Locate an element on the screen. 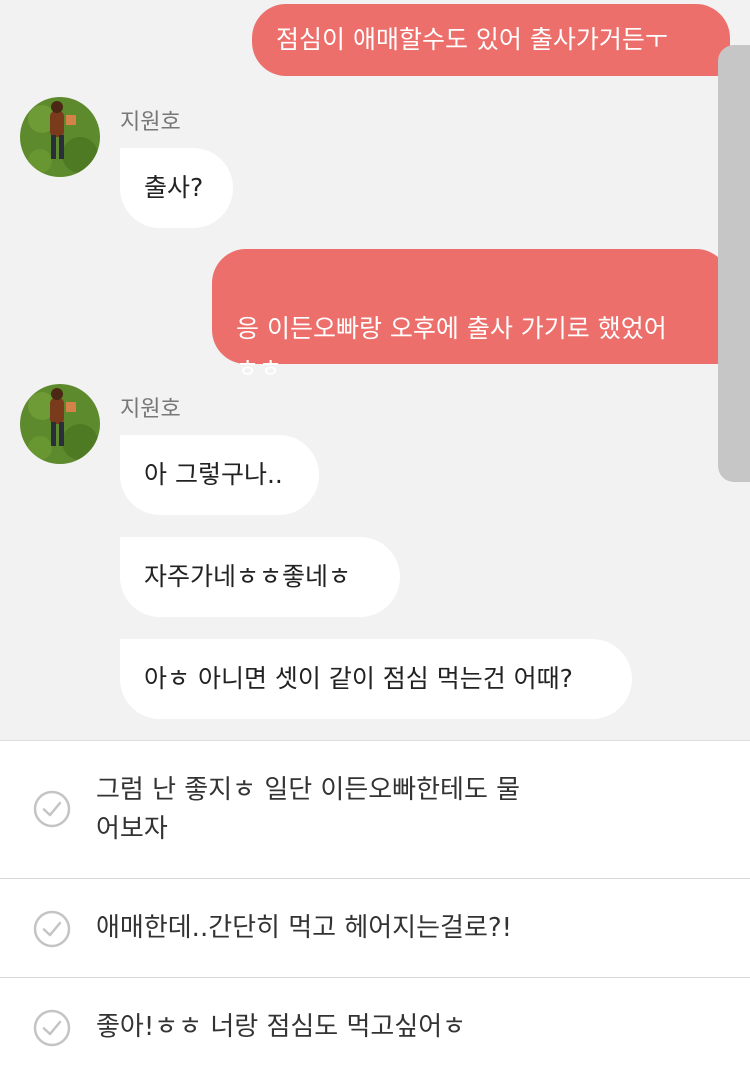  my-message-bubble: 응 이든오빠랑 오후에 출사 가기로 했었어 ㅎㅎ is located at coordinates (471, 316).